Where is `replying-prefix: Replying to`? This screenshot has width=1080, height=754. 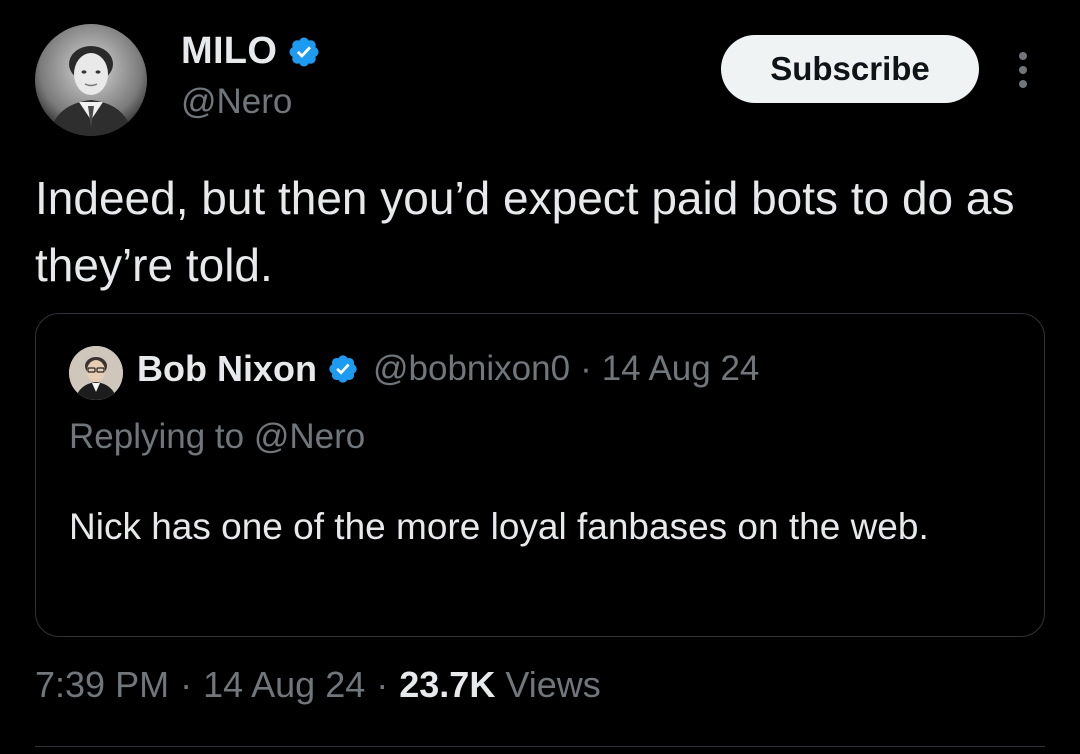
replying-prefix: Replying to is located at coordinates (157, 436).